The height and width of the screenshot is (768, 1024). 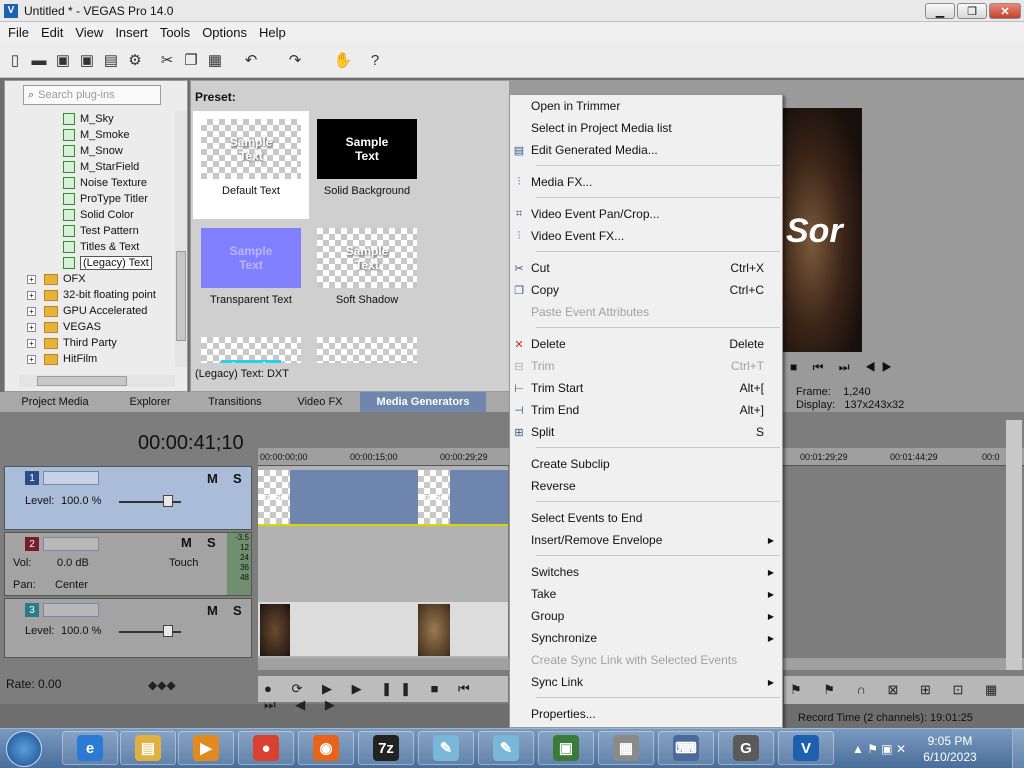 What do you see at coordinates (686, 748) in the screenshot?
I see `taskbar-app-keyboard: ⌨` at bounding box center [686, 748].